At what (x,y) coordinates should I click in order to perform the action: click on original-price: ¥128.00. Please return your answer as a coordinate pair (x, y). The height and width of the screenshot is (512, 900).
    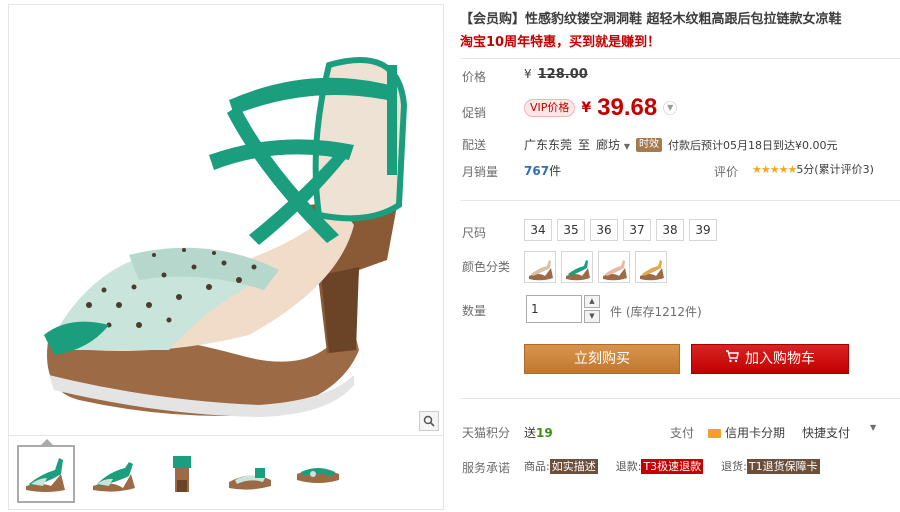
    Looking at the image, I should click on (556, 74).